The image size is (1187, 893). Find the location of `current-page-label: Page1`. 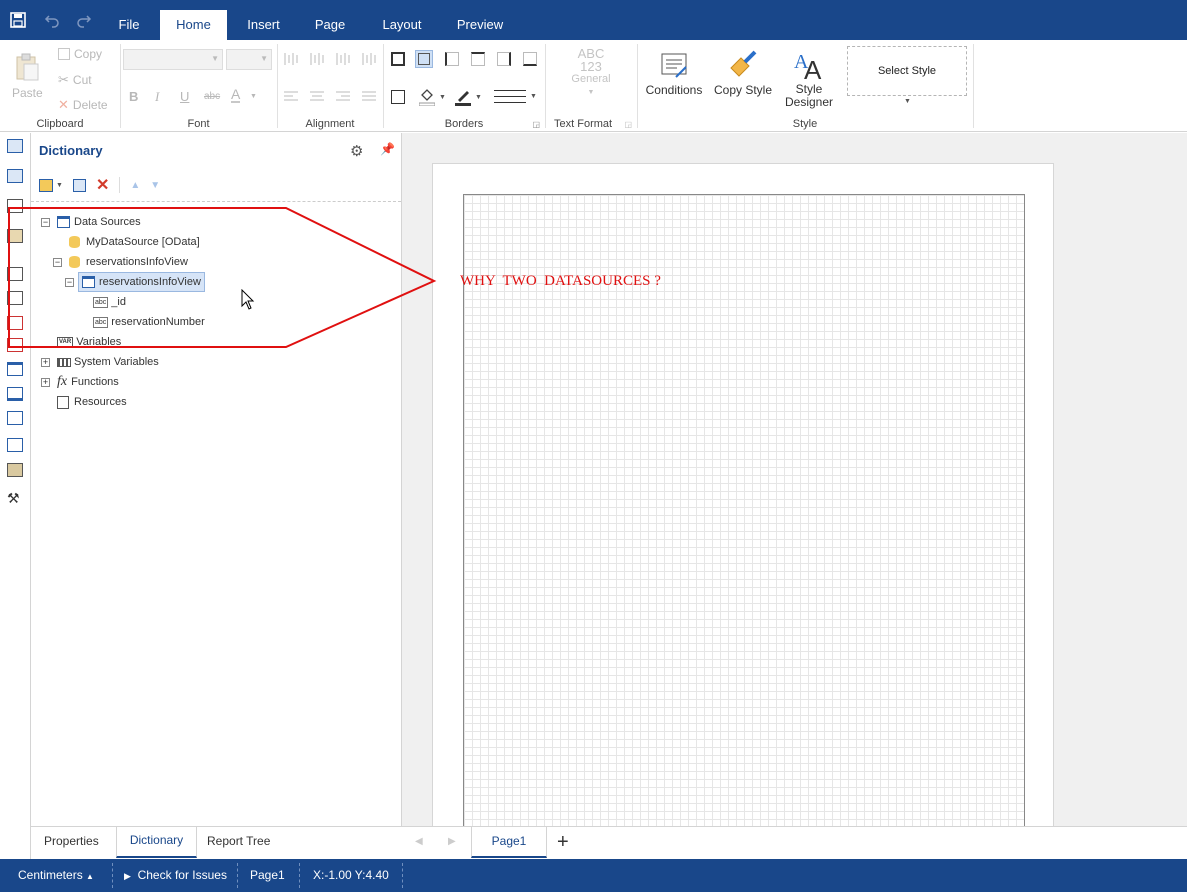

current-page-label: Page1 is located at coordinates (267, 875).